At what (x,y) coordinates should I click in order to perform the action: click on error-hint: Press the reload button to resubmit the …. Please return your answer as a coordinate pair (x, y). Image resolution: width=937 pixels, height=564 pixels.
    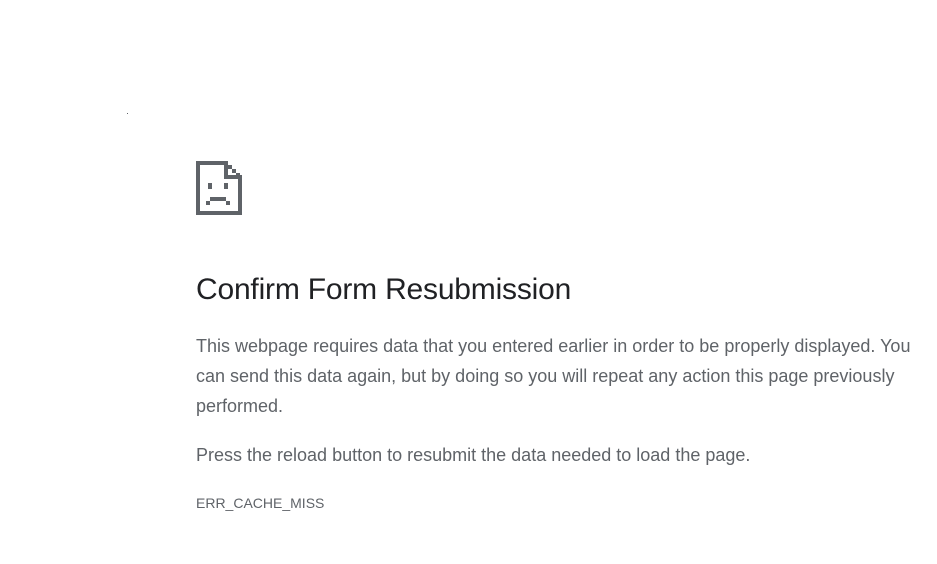
    Looking at the image, I should click on (473, 455).